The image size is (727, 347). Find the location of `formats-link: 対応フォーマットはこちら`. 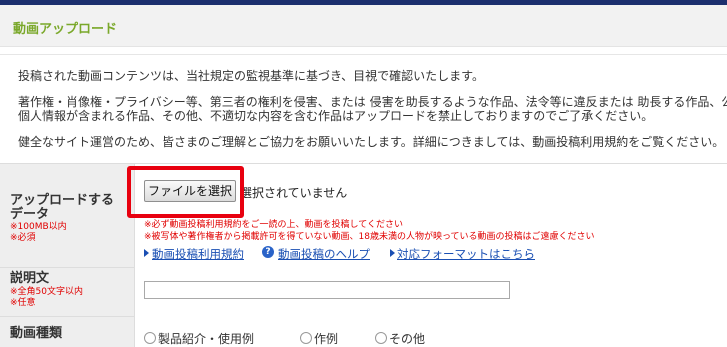

formats-link: 対応フォーマットはこちら is located at coordinates (466, 254).